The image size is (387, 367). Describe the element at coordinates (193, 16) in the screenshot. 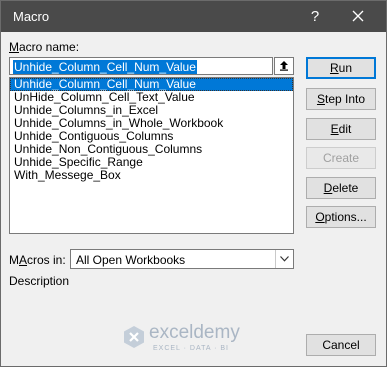

I see `title-bar: Macro ?` at that location.